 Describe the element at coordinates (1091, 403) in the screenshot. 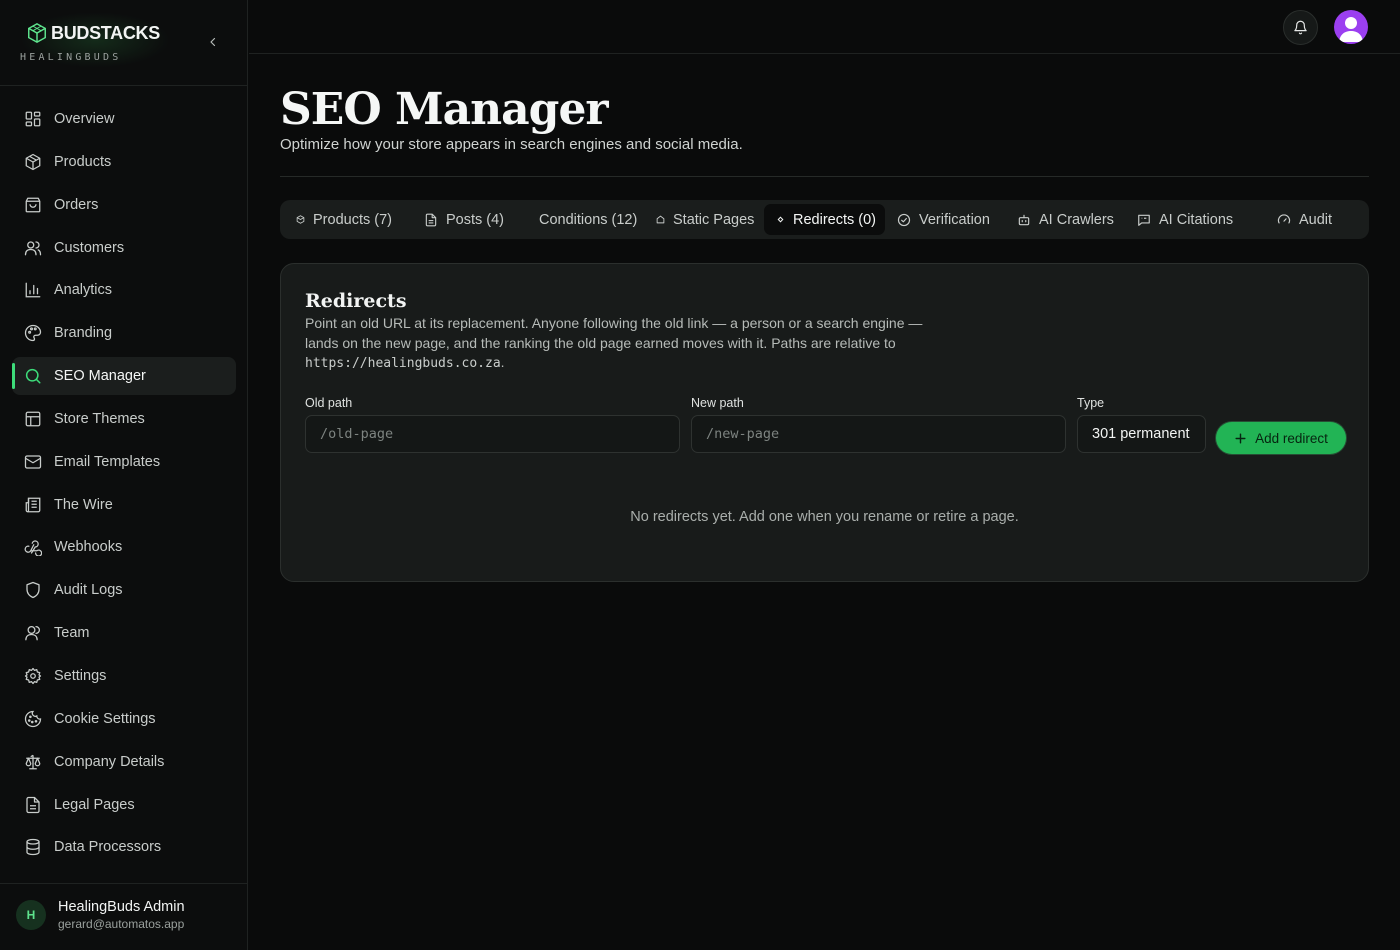

I see `type-label: Type` at that location.